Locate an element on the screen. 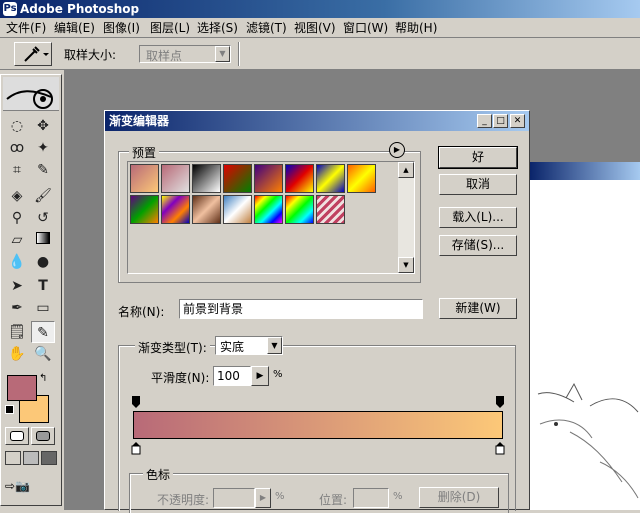 This screenshot has height=513, width=640. preset-swatch-blue-red-yellow is located at coordinates (299, 178).